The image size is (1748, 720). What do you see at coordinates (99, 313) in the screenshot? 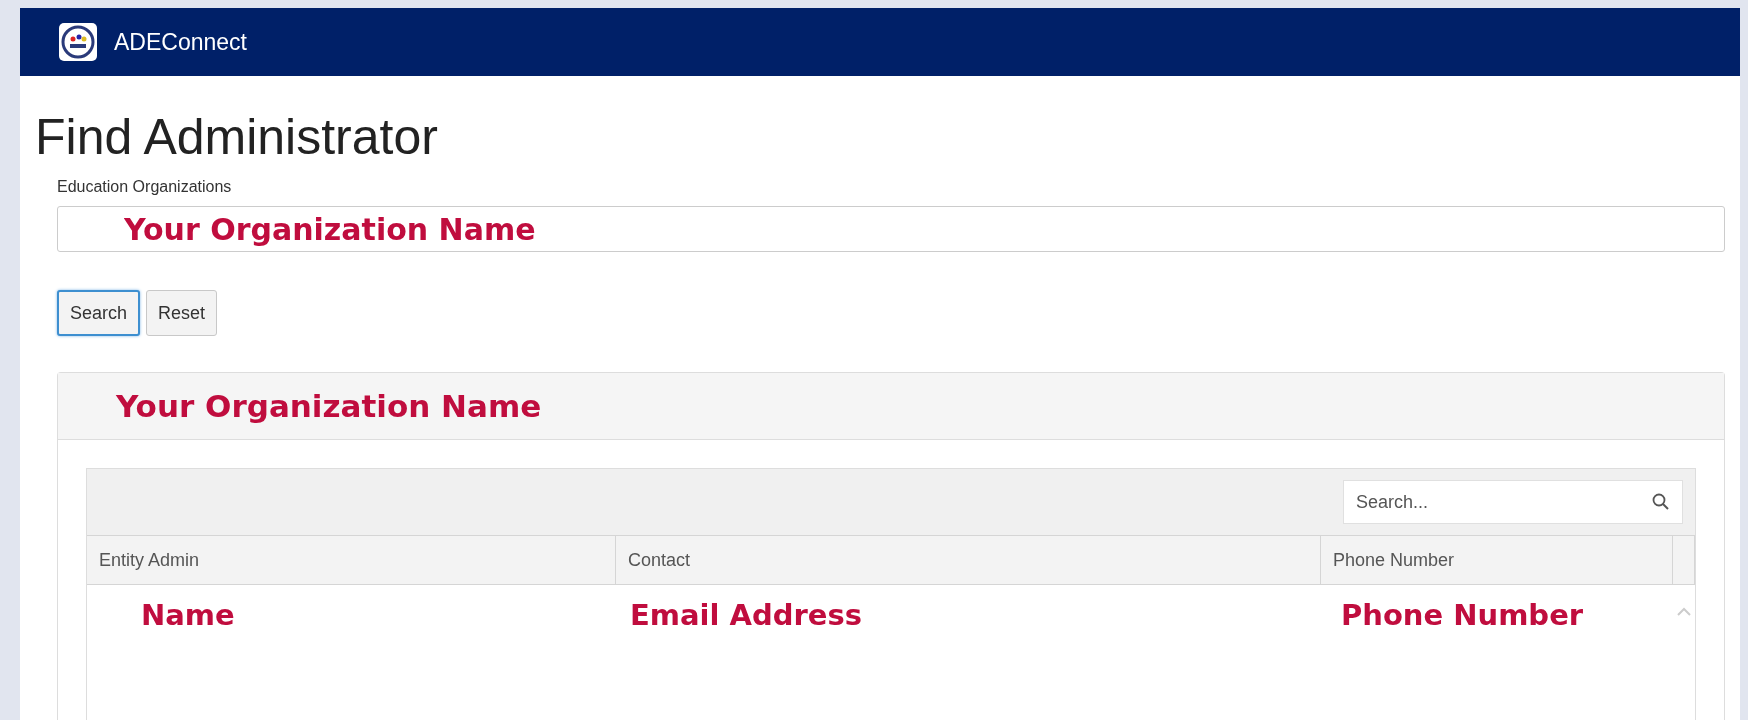
I see `search-button: Search` at bounding box center [99, 313].